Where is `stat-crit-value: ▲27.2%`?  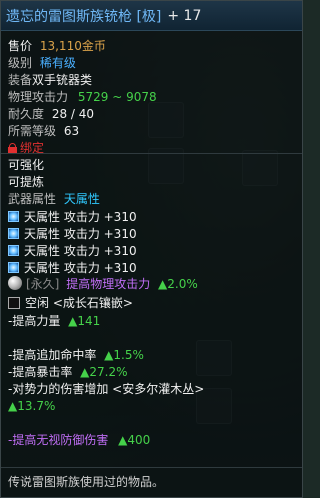
stat-crit-value: ▲27.2% is located at coordinates (104, 372).